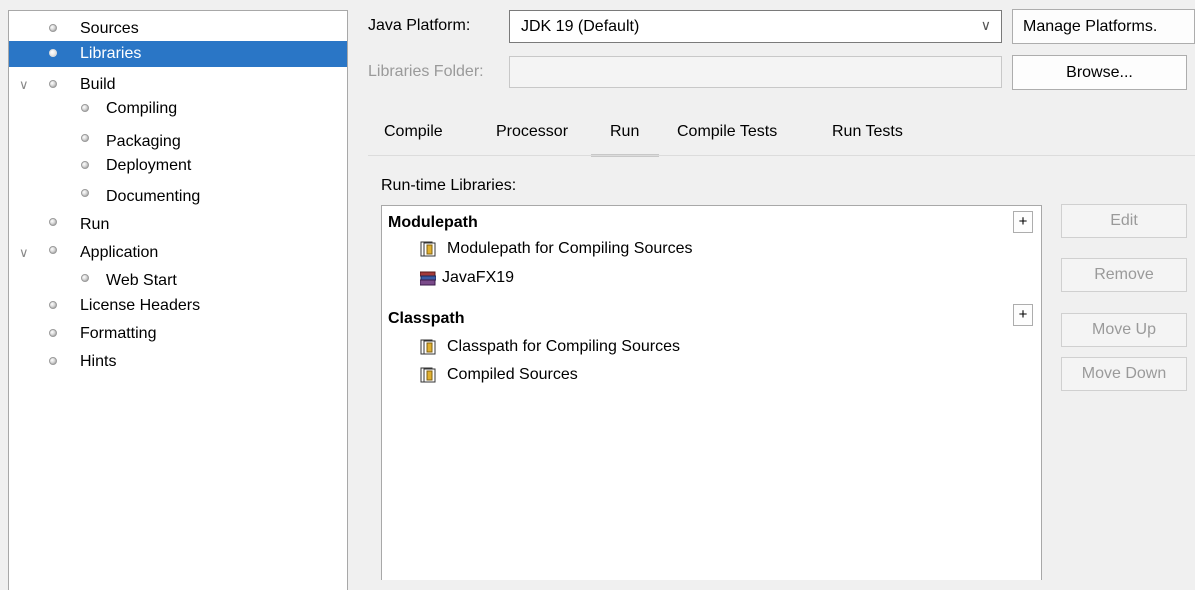  I want to click on tab-run: Run, so click(625, 137).